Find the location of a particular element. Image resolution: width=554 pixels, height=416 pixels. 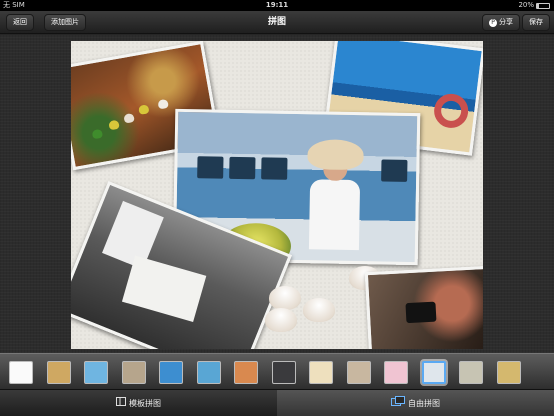

save-button: 保存 is located at coordinates (536, 22).